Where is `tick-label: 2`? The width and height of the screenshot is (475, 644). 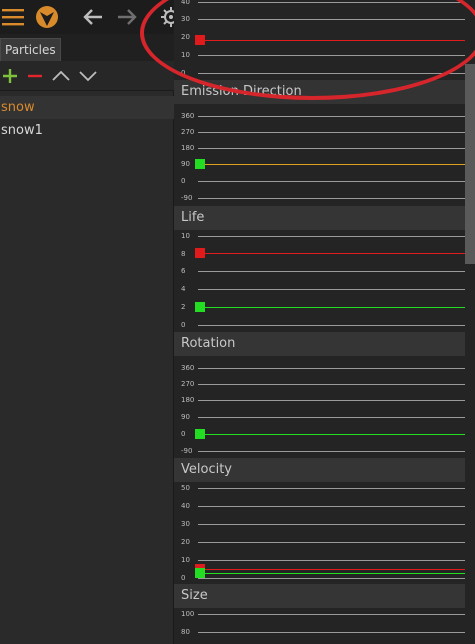 tick-label: 2 is located at coordinates (183, 307).